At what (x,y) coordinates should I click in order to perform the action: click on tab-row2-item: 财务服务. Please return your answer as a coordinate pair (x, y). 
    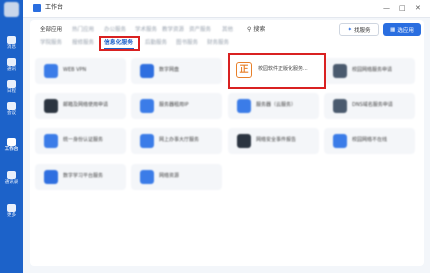
    Looking at the image, I should click on (218, 43).